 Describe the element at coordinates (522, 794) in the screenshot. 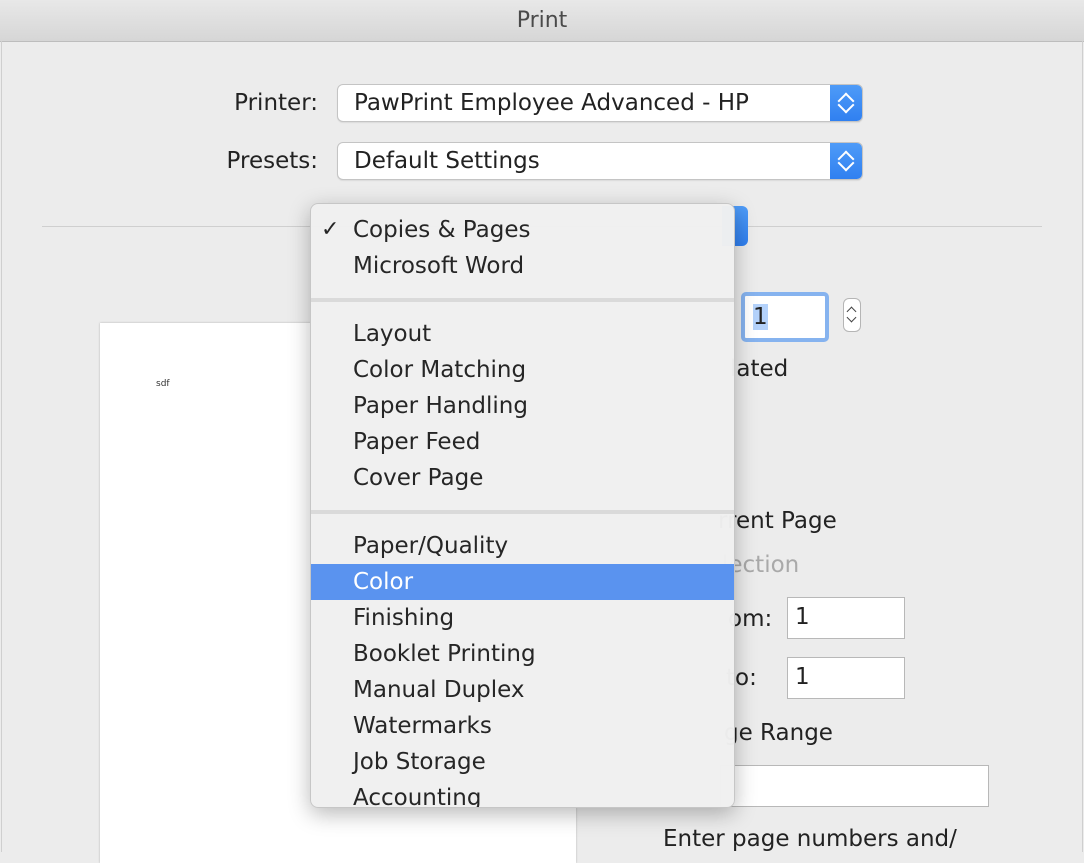

I see `menu-item-accounting: Accounting` at that location.